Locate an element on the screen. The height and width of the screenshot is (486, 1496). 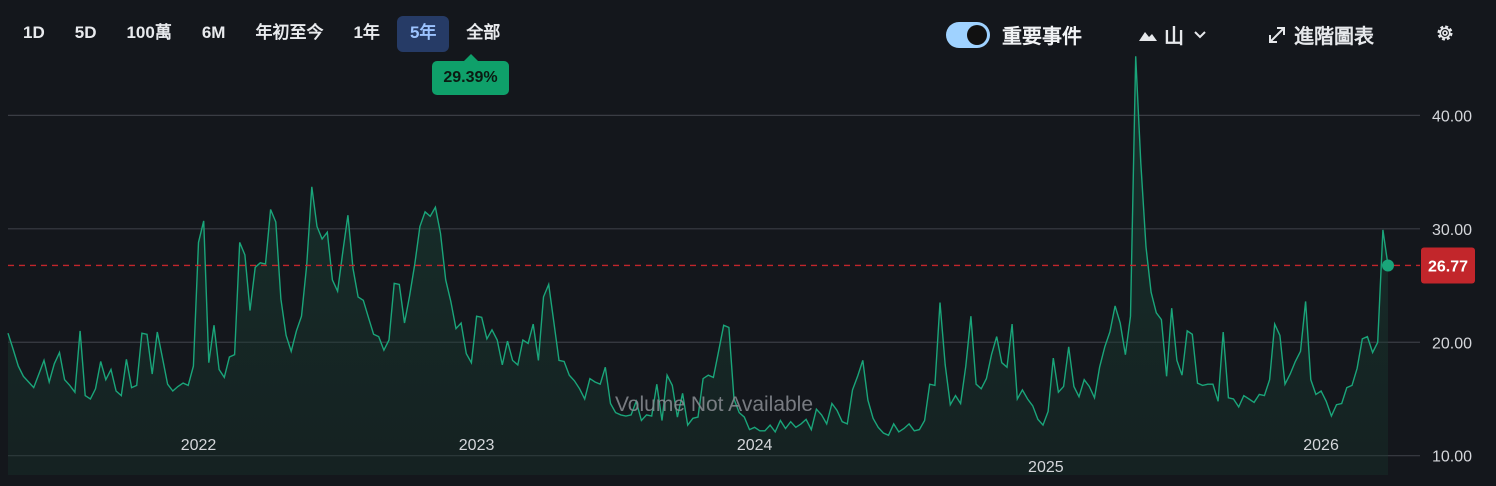
current-value-label: 26.77 is located at coordinates (1448, 266).